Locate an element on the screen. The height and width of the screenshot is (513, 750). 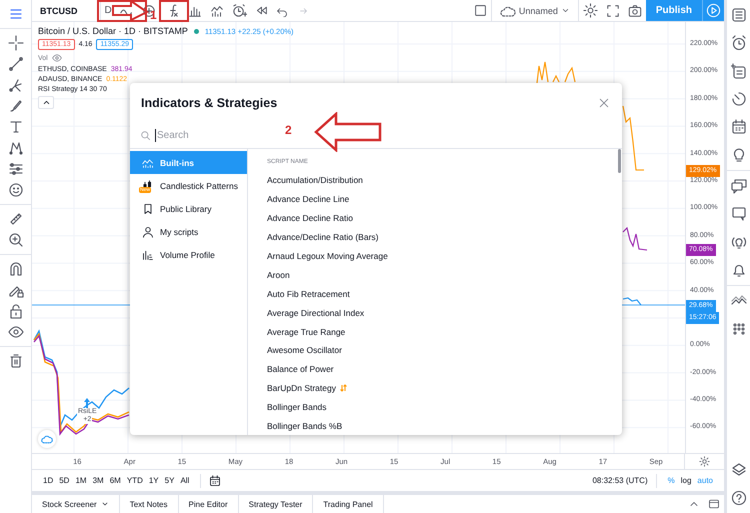
play-icon is located at coordinates (713, 10).